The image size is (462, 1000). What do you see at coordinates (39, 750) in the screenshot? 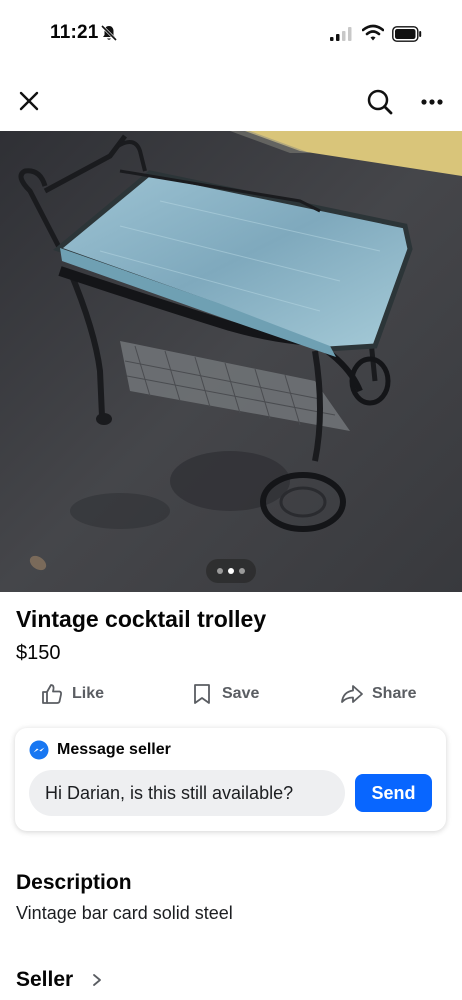
I see `messenger-icon` at bounding box center [39, 750].